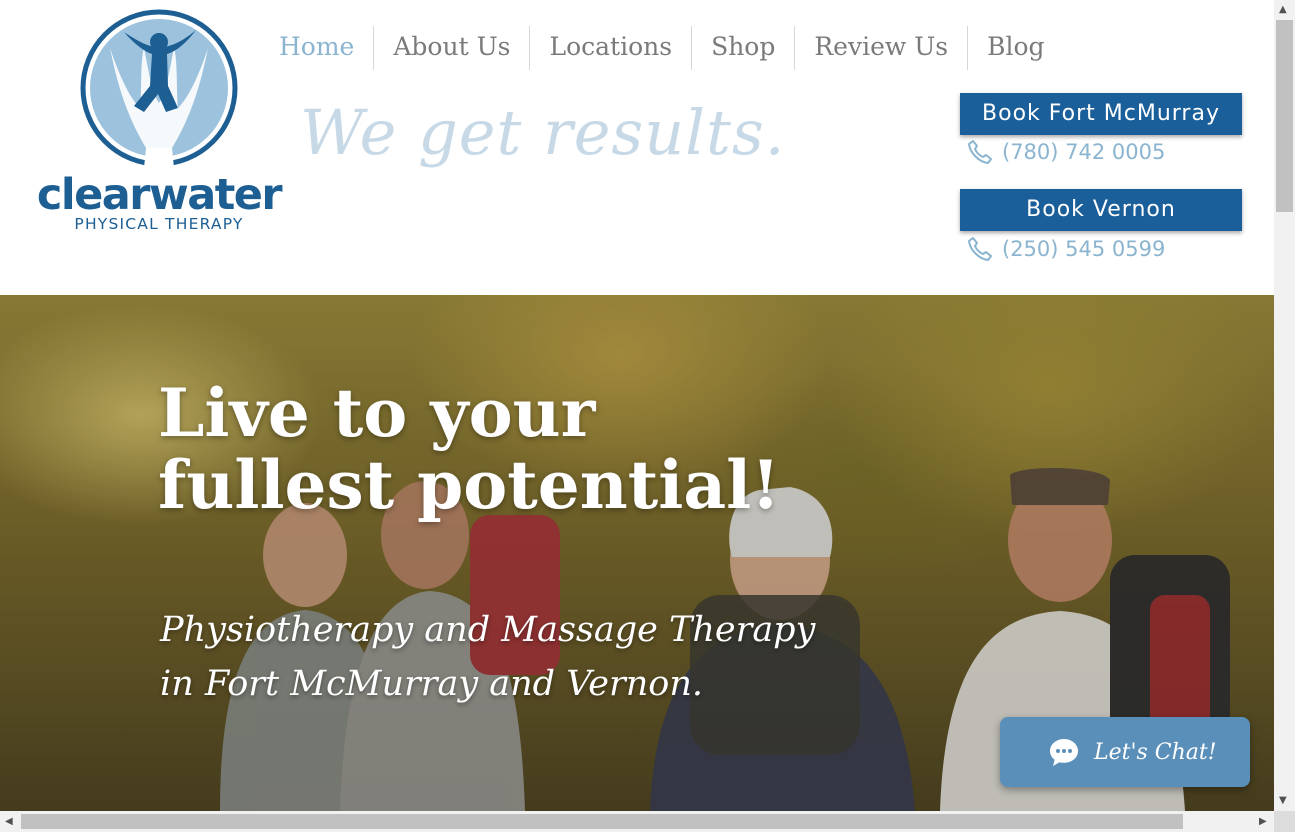 The width and height of the screenshot is (1295, 832). What do you see at coordinates (159, 88) in the screenshot?
I see `logo-emblem-icon` at bounding box center [159, 88].